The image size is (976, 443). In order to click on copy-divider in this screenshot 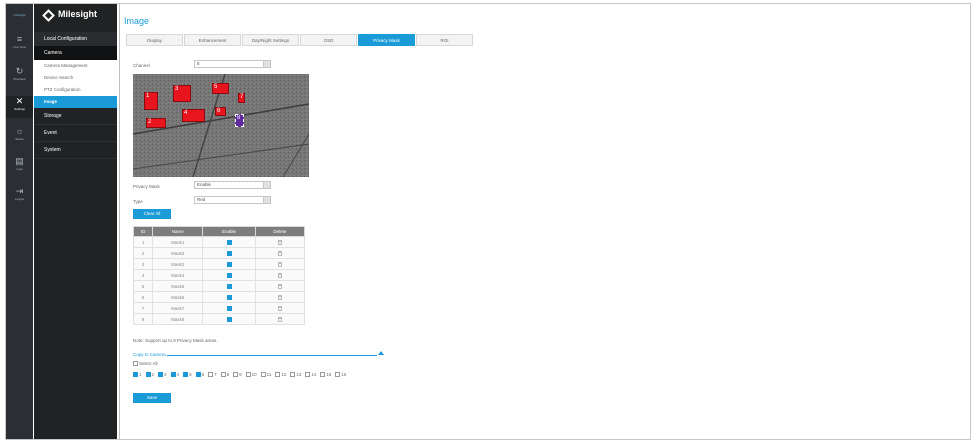, I will do `click(272, 355)`.